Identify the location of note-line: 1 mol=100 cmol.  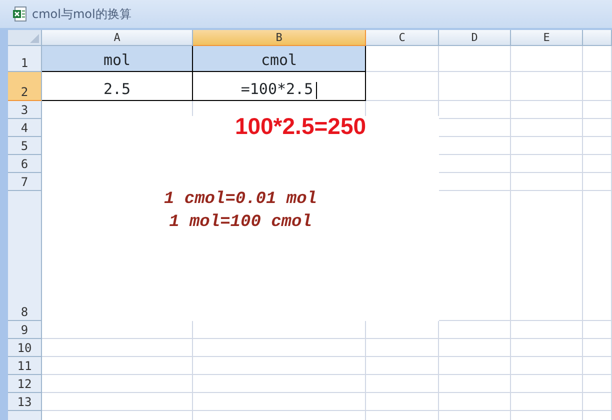
(240, 223).